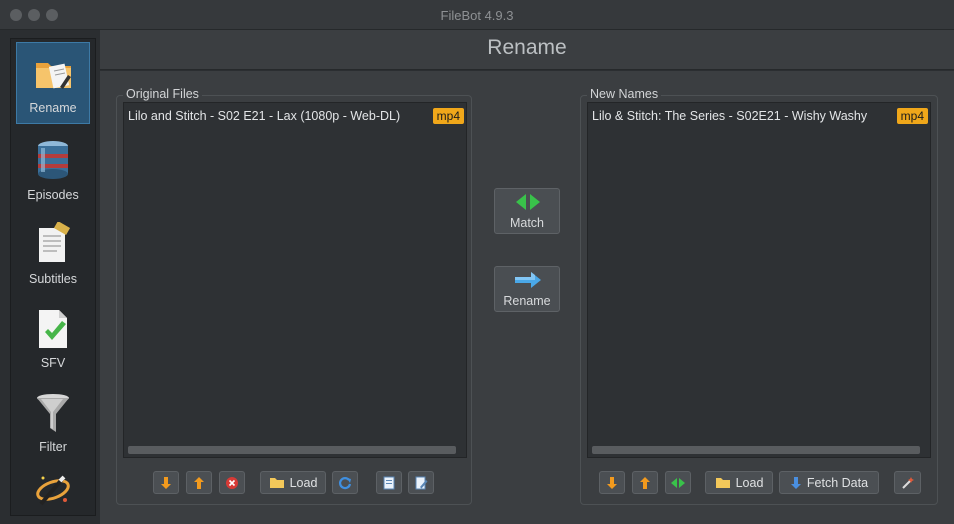 Image resolution: width=954 pixels, height=524 pixels. I want to click on funnel-icon, so click(53, 412).